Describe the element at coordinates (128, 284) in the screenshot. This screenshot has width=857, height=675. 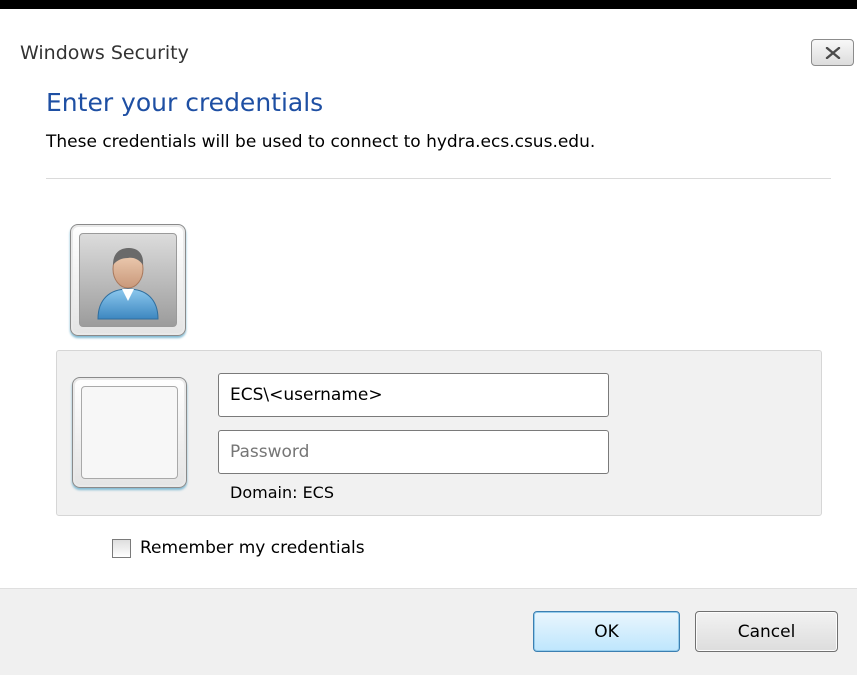
I see `user-avatar-icon` at that location.